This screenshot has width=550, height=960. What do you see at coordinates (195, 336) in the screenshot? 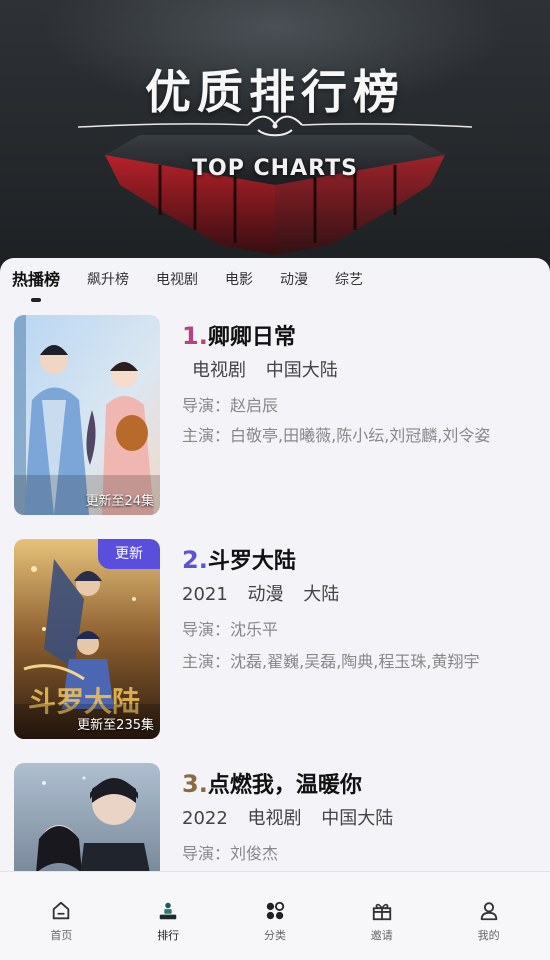
I see `rank-number: 1.` at bounding box center [195, 336].